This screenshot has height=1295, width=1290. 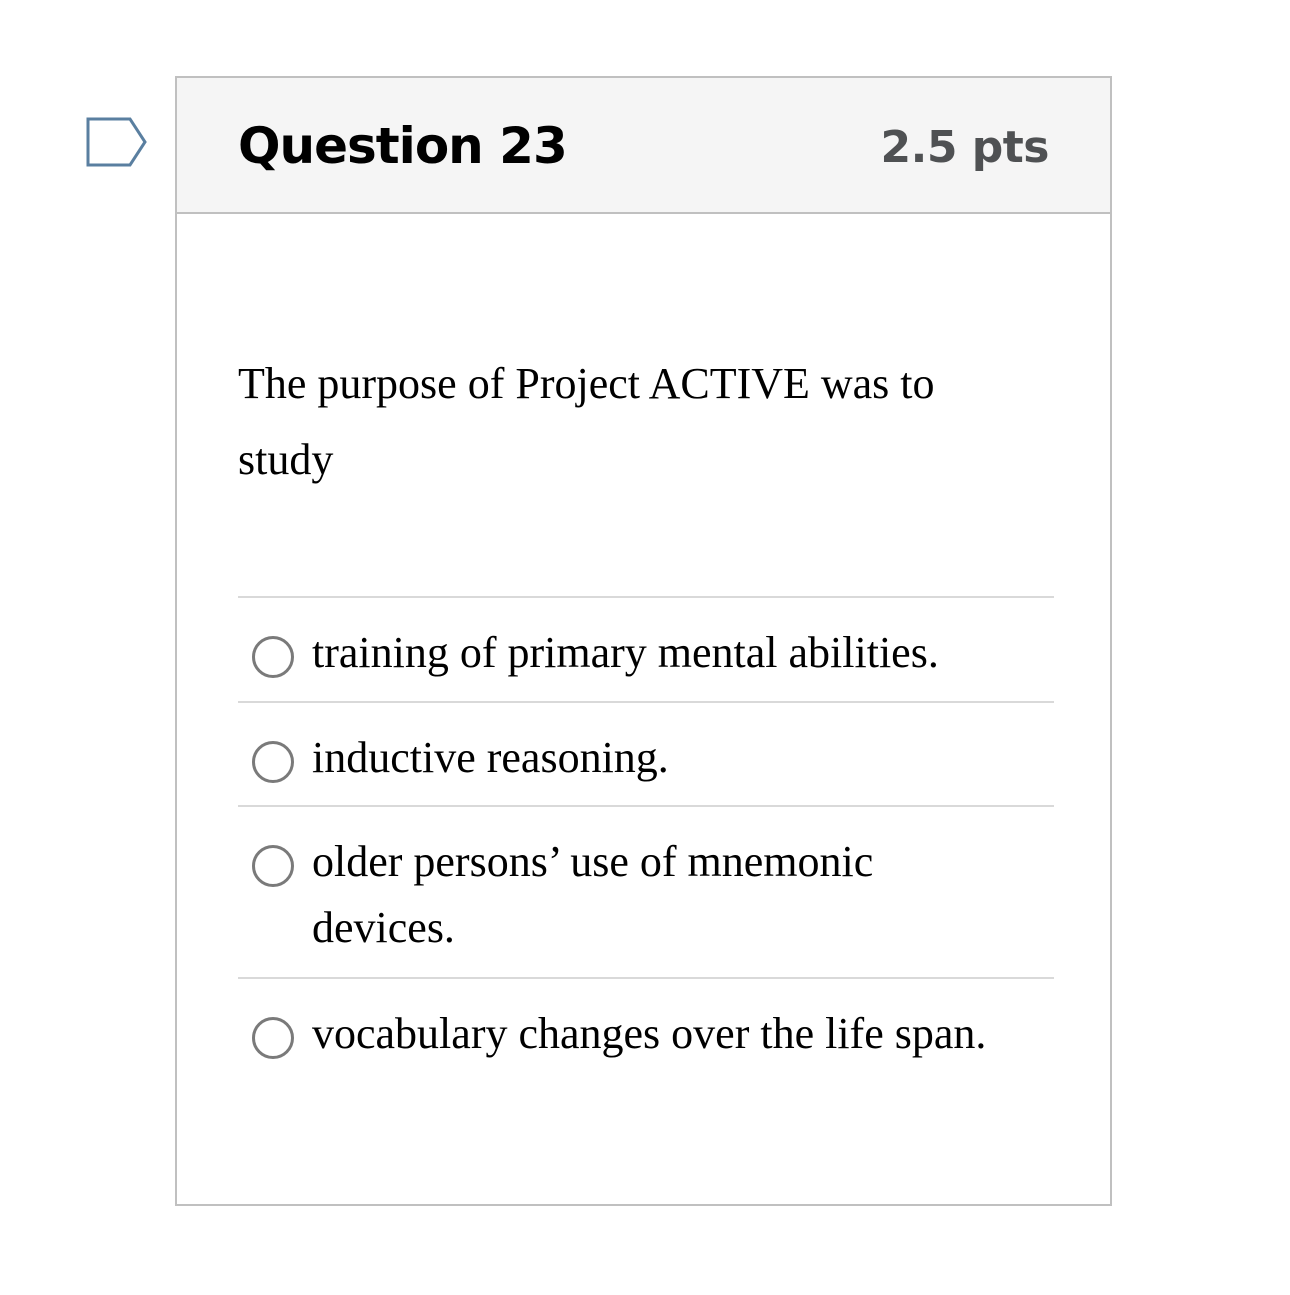 I want to click on question-points: 2.5 pts, so click(x=965, y=147).